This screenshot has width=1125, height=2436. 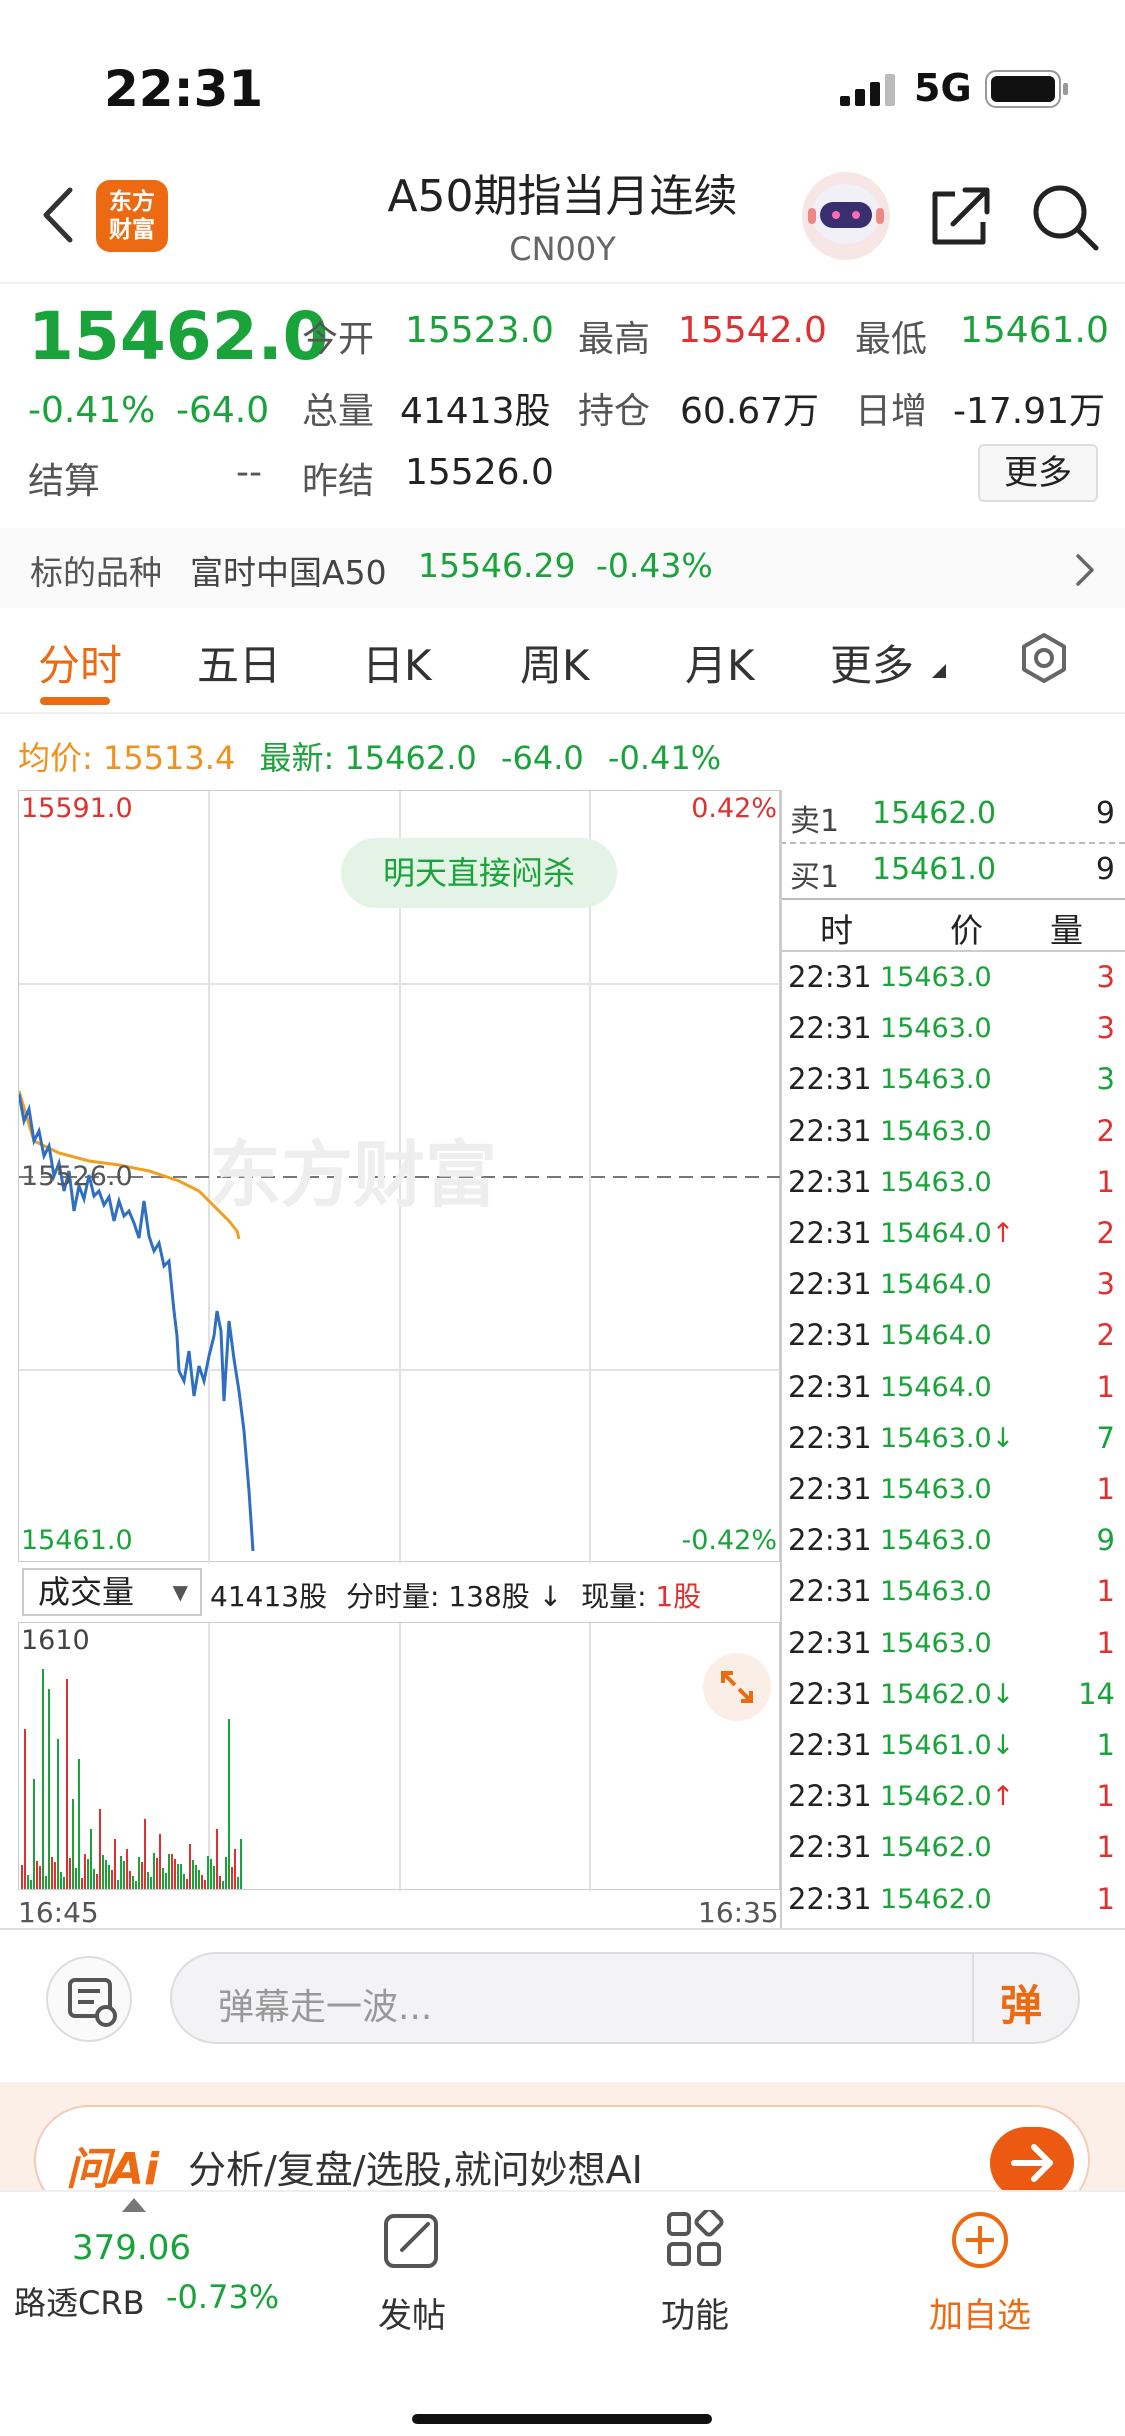 I want to click on avg-value: 15513.4, so click(x=169, y=758).